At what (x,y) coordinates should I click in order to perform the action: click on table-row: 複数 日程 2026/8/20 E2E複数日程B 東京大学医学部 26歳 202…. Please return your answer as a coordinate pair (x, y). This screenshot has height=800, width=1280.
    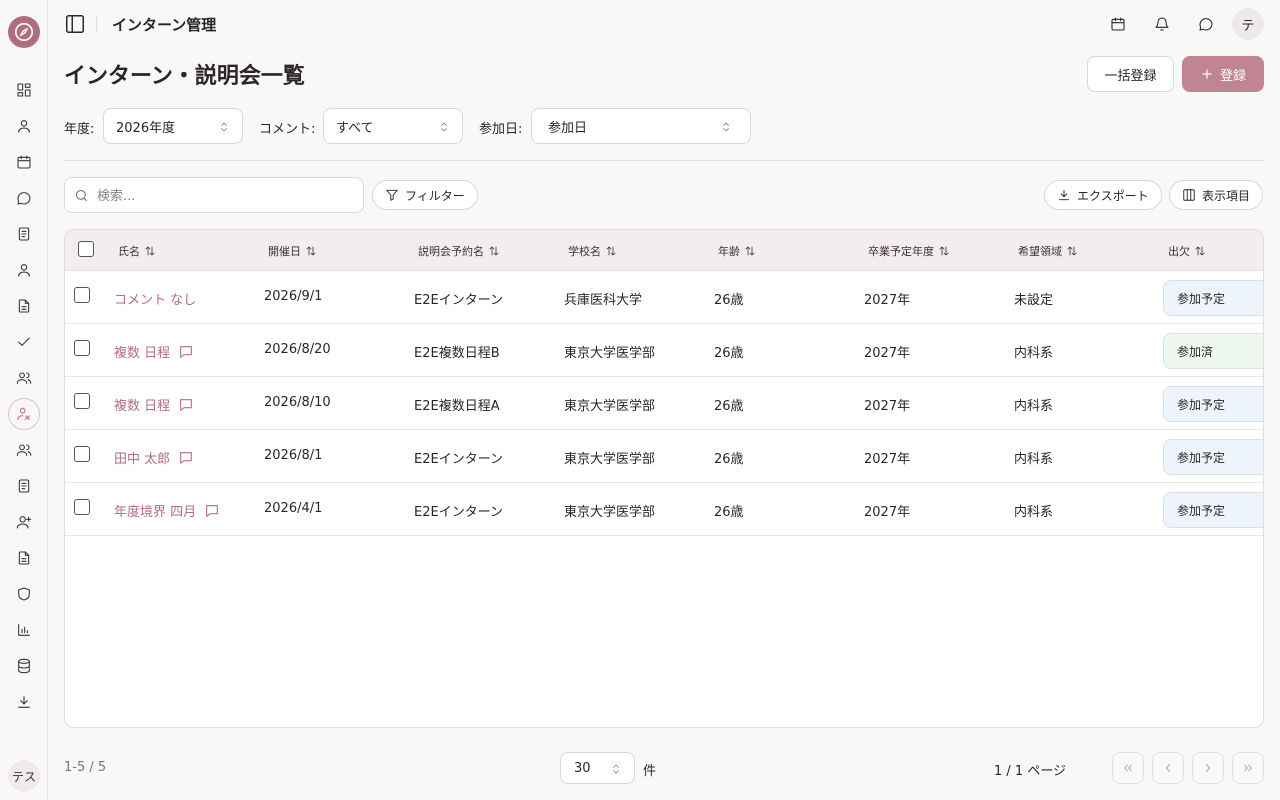
    Looking at the image, I should click on (664, 350).